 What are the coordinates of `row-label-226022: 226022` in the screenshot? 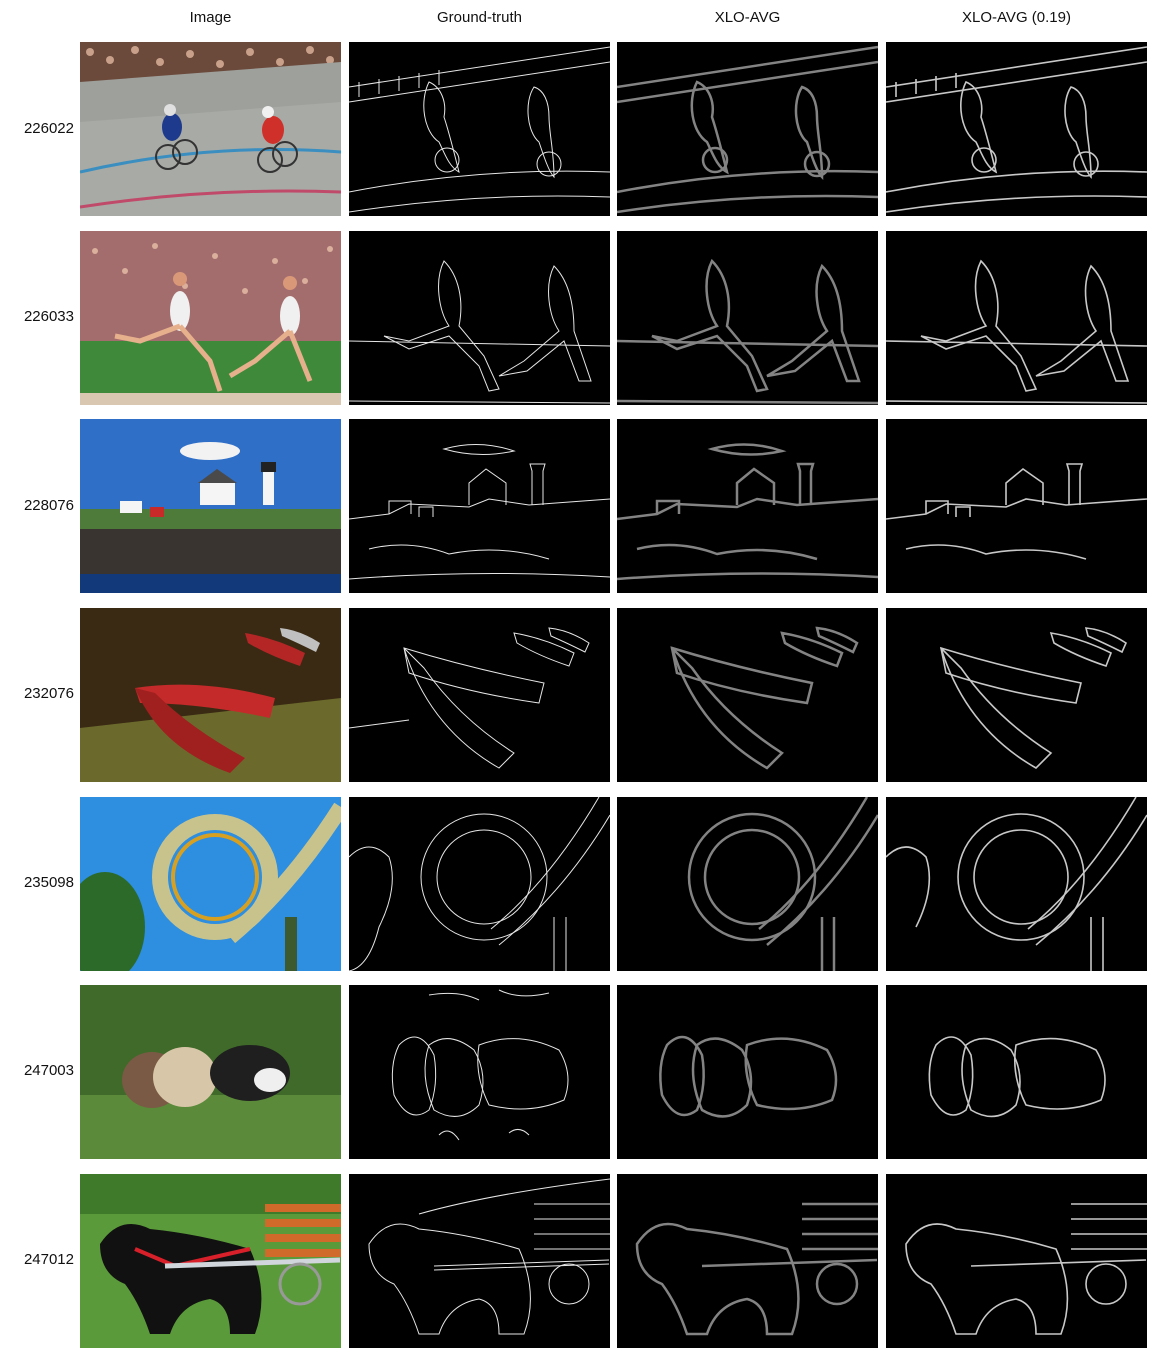 It's located at (48, 128).